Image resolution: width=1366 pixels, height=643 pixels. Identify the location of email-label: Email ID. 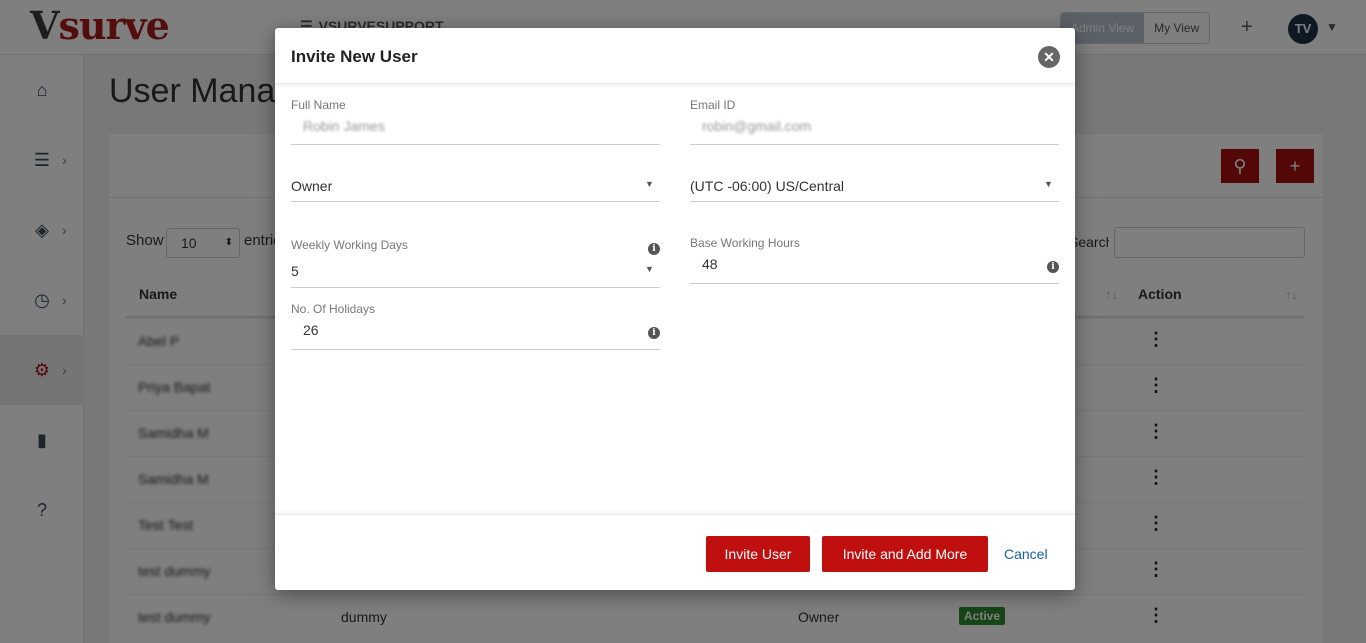
(713, 105).